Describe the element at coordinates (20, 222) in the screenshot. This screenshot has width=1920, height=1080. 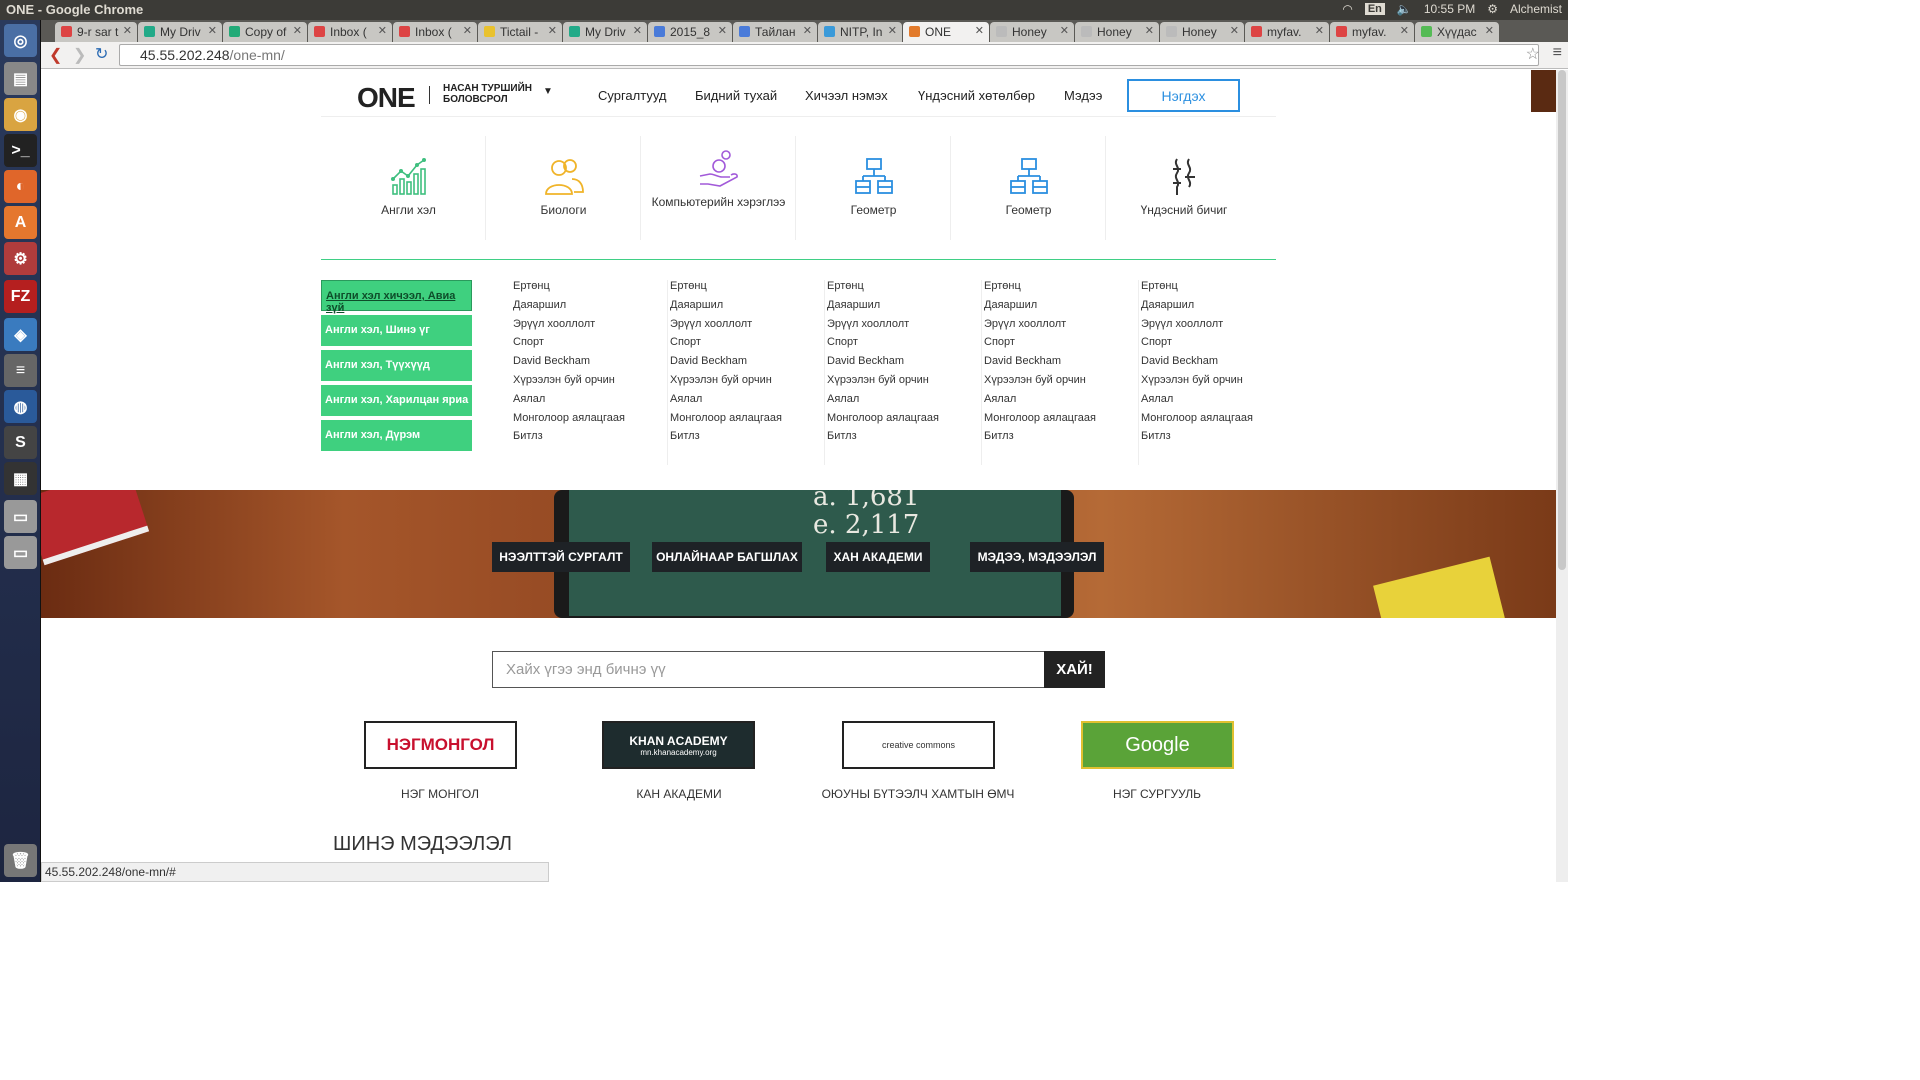
I see `software-center-icon: A` at that location.